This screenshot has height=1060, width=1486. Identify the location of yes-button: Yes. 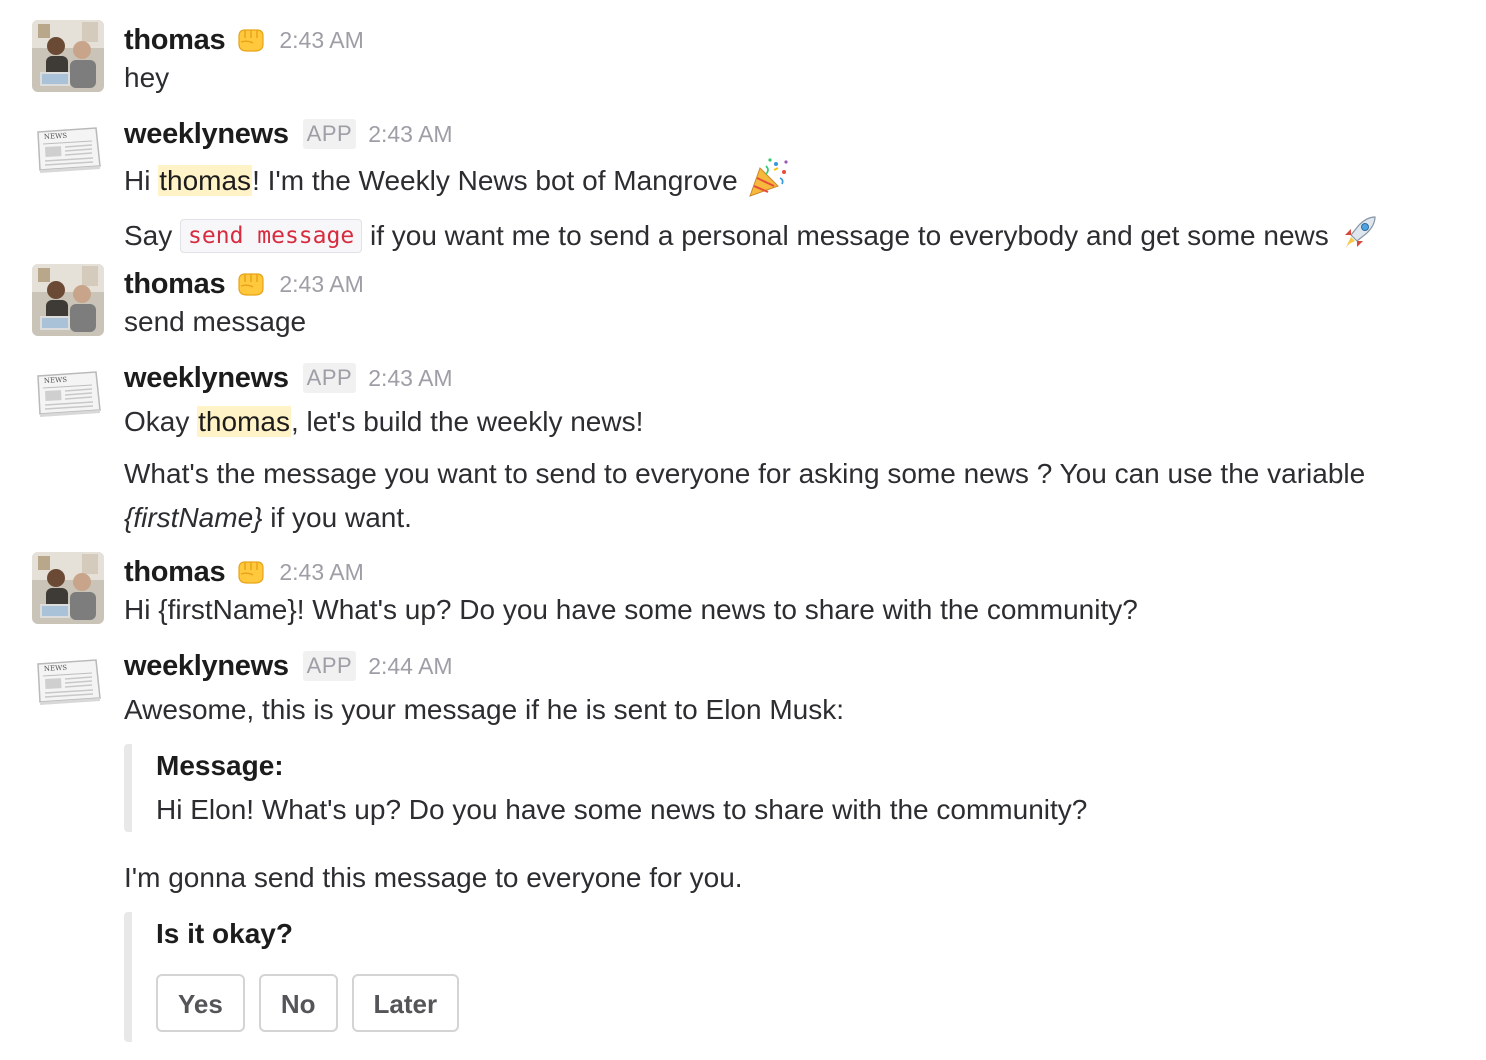
(200, 1003).